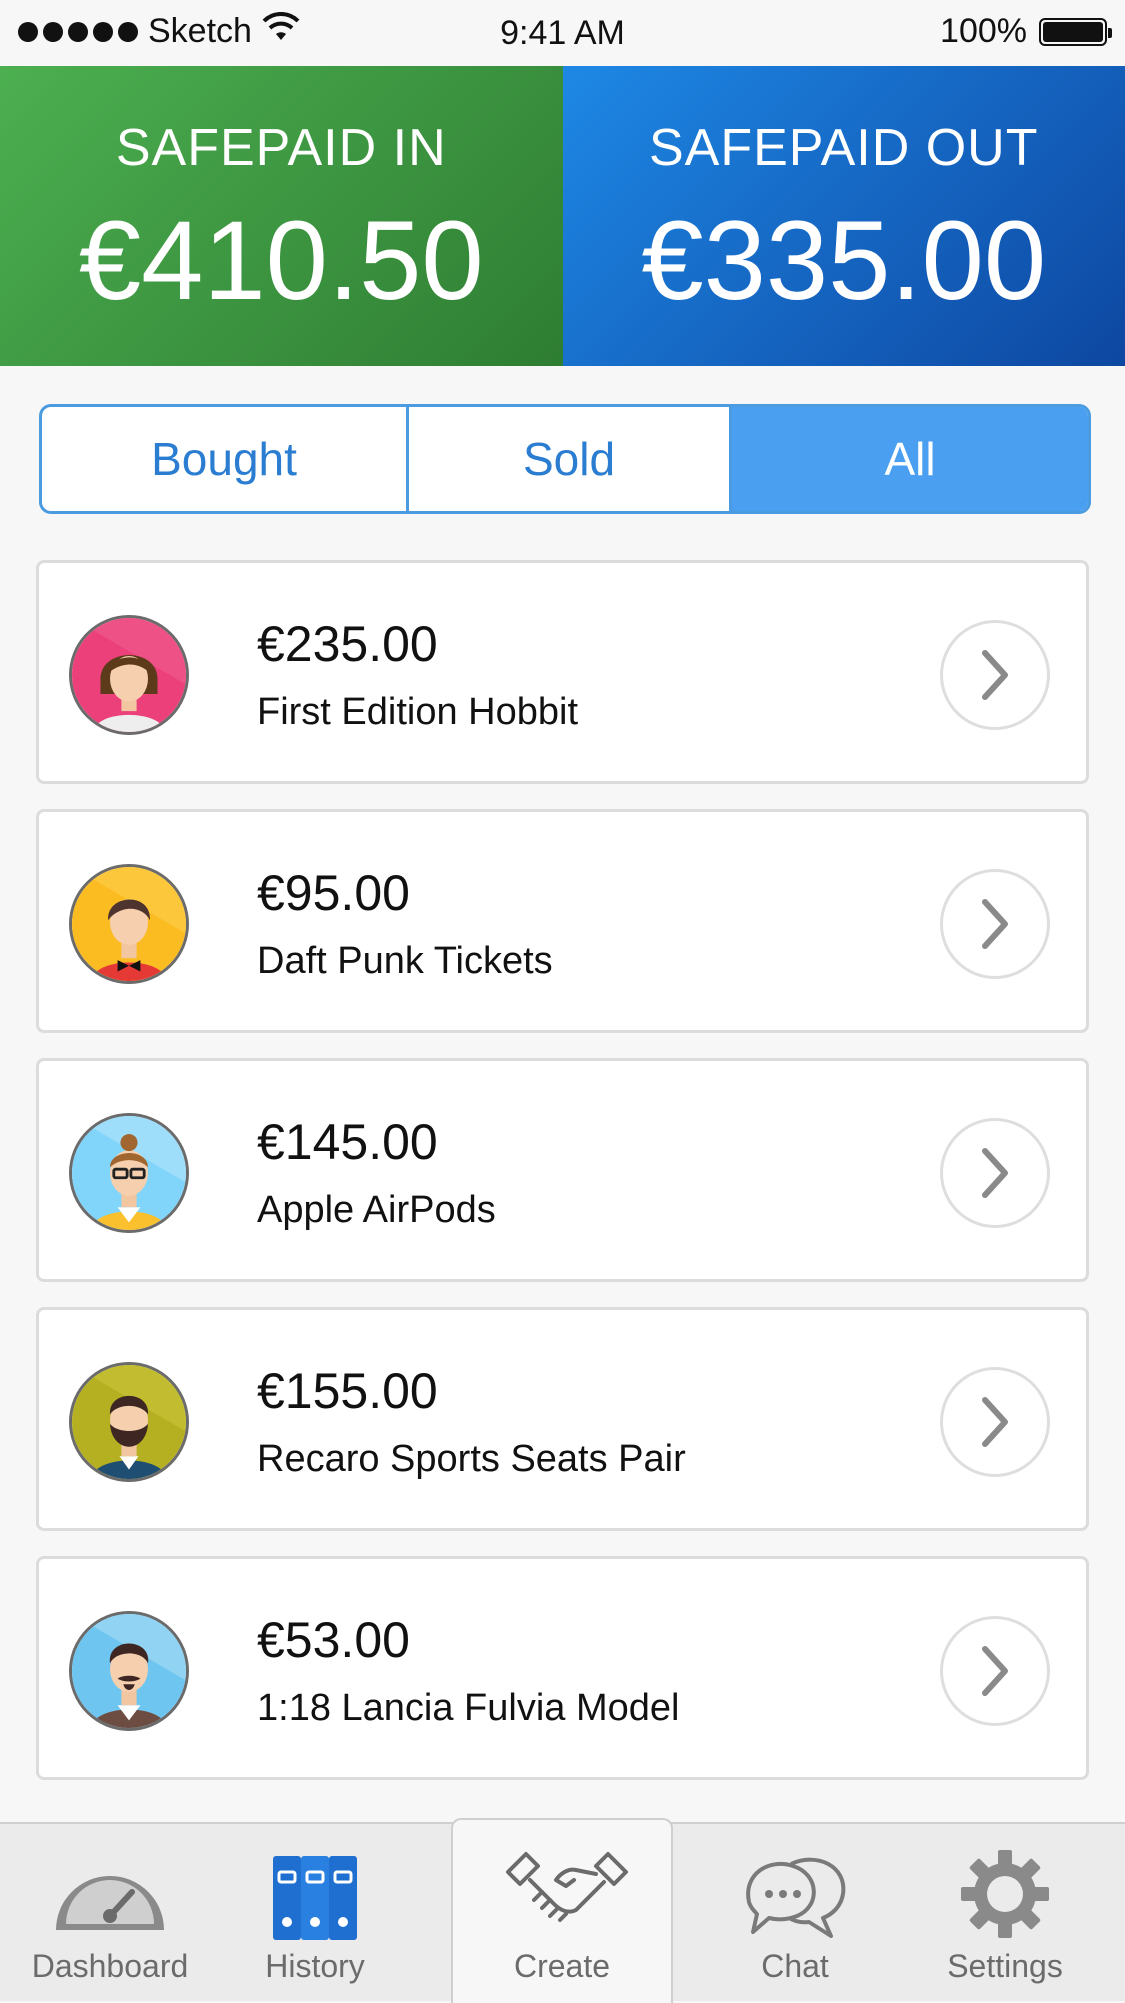 The image size is (1125, 2003). What do you see at coordinates (224, 459) in the screenshot?
I see `segment-bought: Bought` at bounding box center [224, 459].